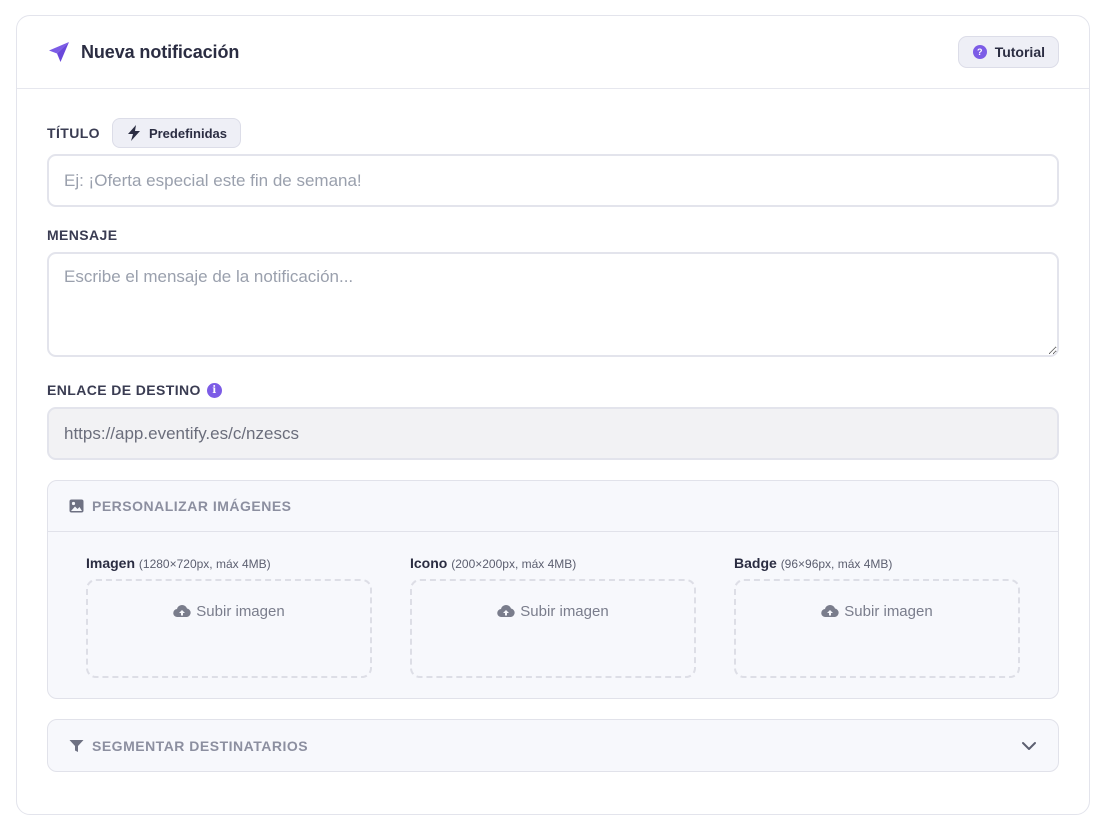  I want to click on chevron-down-icon, so click(1029, 746).